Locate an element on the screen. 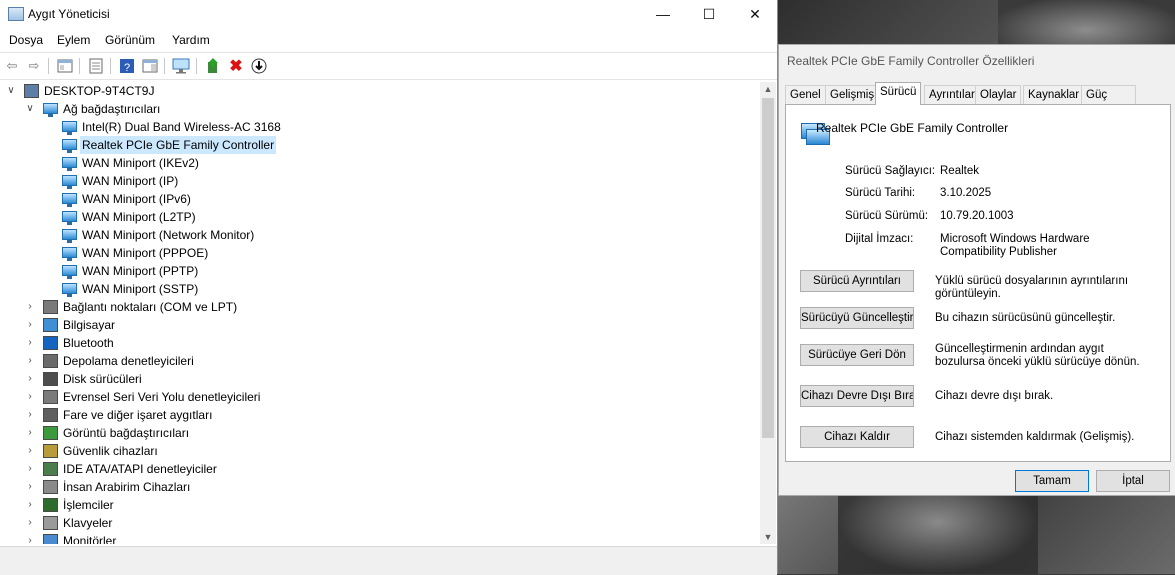  tree-item-label: IDE ATA/ATAPI denetleyiciler is located at coordinates (140, 469).